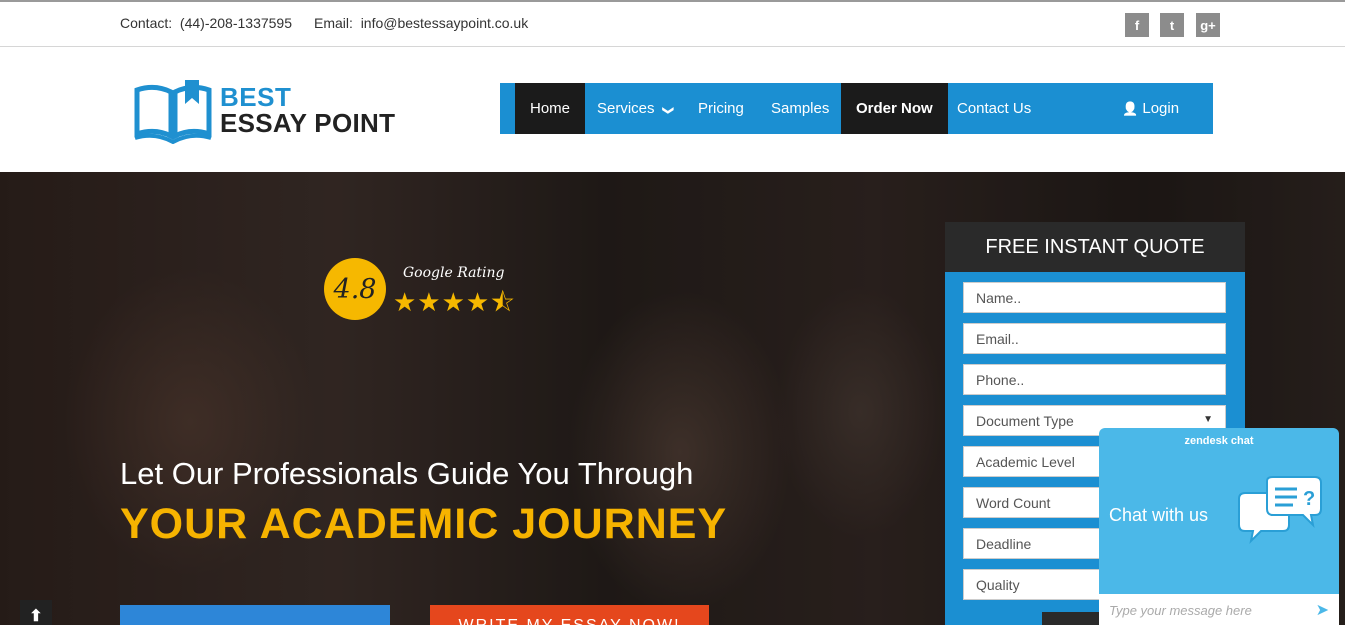 The image size is (1345, 625). What do you see at coordinates (1094, 297) in the screenshot?
I see `name-field: Name..` at bounding box center [1094, 297].